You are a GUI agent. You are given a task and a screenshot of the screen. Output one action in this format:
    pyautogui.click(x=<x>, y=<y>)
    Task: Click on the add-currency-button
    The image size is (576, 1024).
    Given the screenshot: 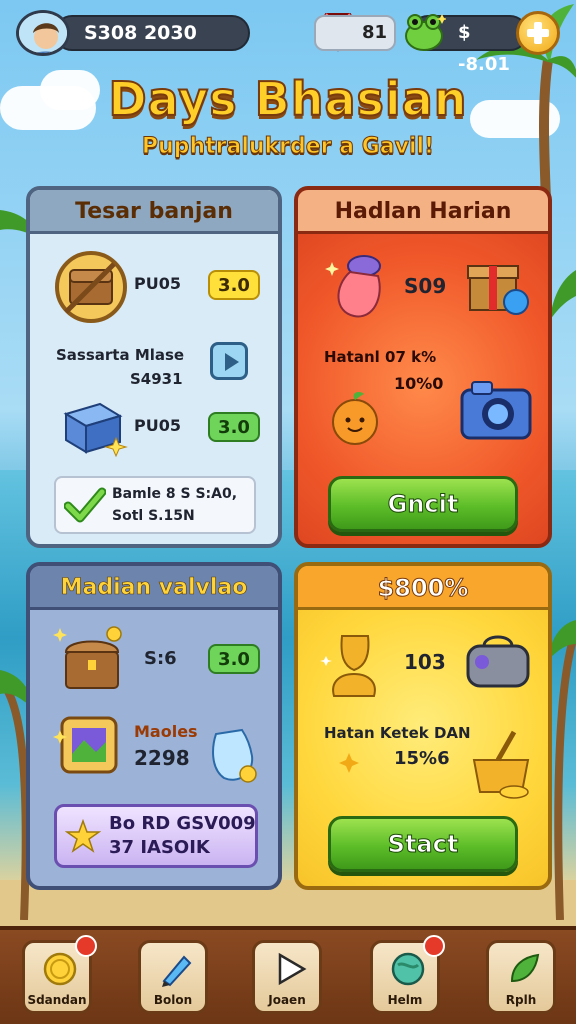 What is the action you would take?
    pyautogui.click(x=538, y=33)
    